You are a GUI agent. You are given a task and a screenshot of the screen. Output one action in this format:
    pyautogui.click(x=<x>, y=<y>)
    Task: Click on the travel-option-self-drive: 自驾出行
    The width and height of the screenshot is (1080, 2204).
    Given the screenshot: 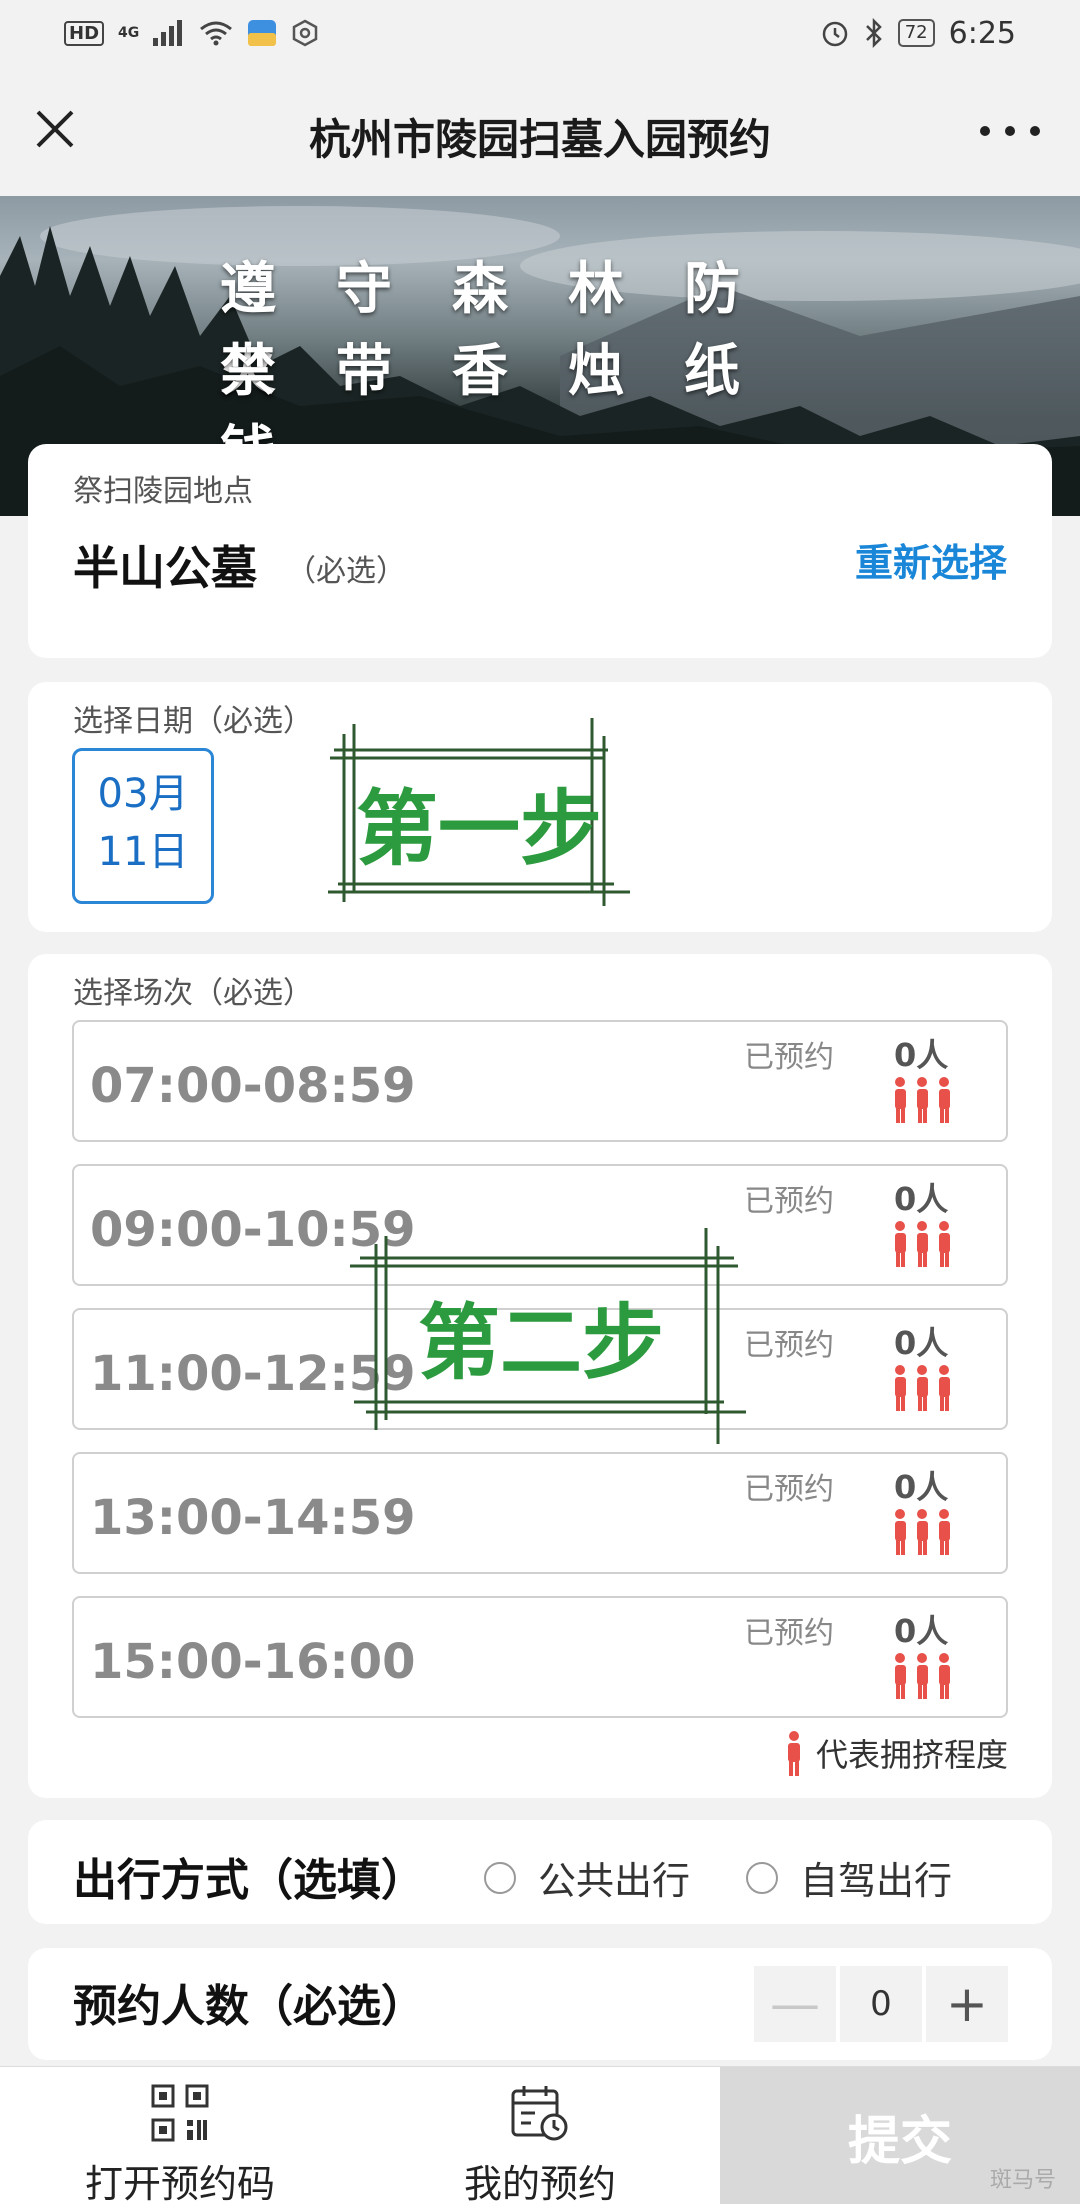 What is the action you would take?
    pyautogui.click(x=849, y=1877)
    